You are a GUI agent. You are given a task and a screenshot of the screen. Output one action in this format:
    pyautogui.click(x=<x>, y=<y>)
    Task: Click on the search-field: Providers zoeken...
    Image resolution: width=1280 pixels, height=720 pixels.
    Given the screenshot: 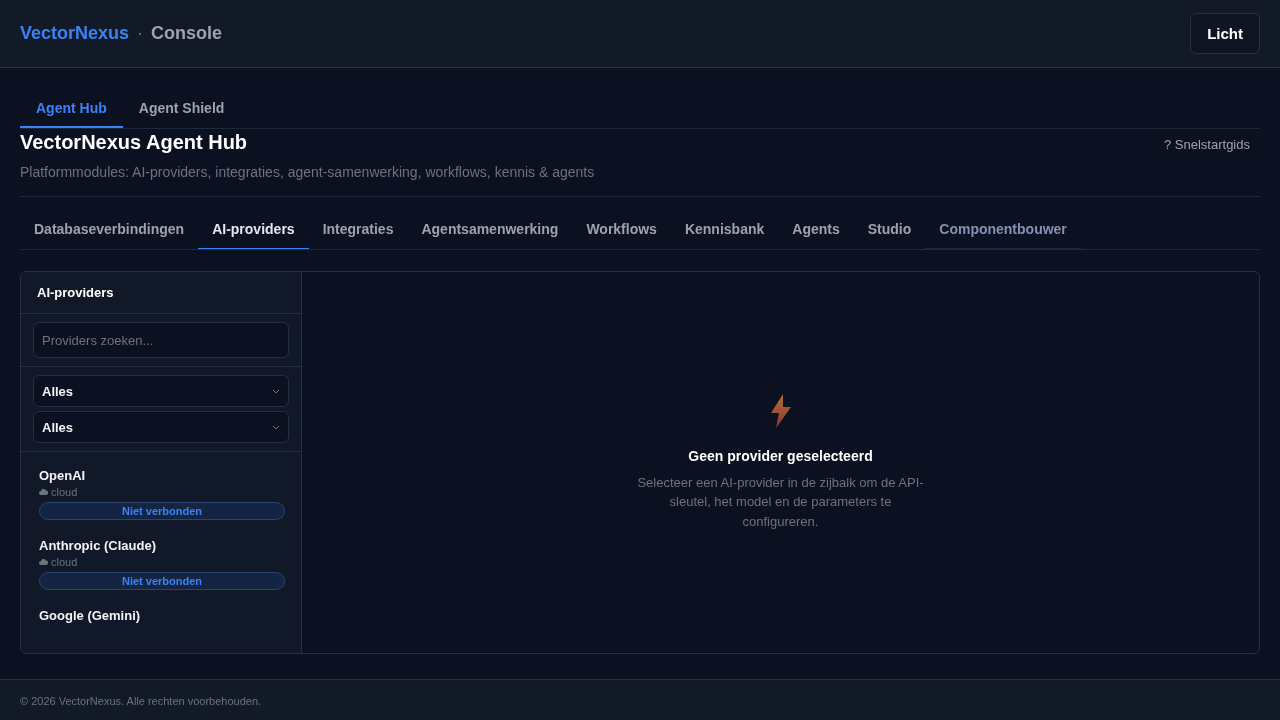 What is the action you would take?
    pyautogui.click(x=161, y=340)
    